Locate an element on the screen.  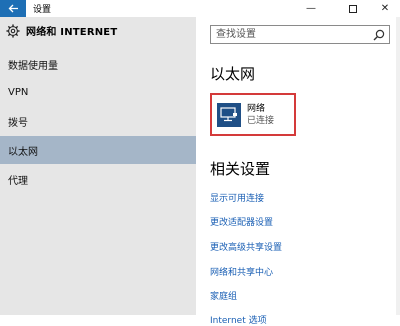
search-icon is located at coordinates (379, 35).